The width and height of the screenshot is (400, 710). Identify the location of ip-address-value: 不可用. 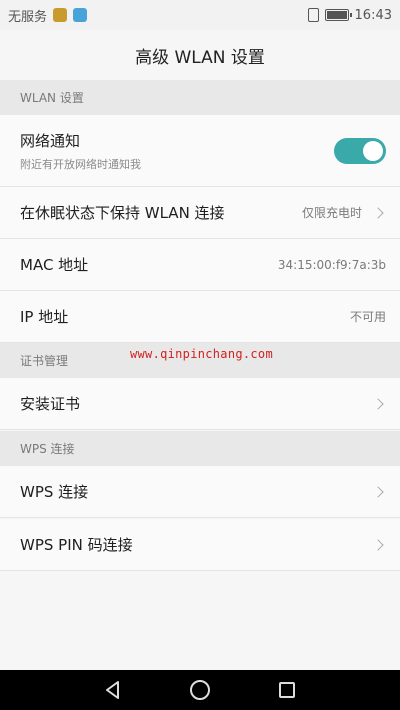
(367, 317).